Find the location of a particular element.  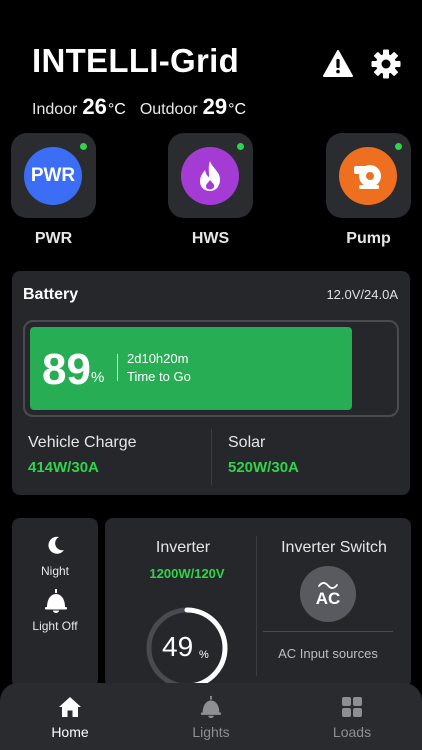

inverter-divider is located at coordinates (256, 606).